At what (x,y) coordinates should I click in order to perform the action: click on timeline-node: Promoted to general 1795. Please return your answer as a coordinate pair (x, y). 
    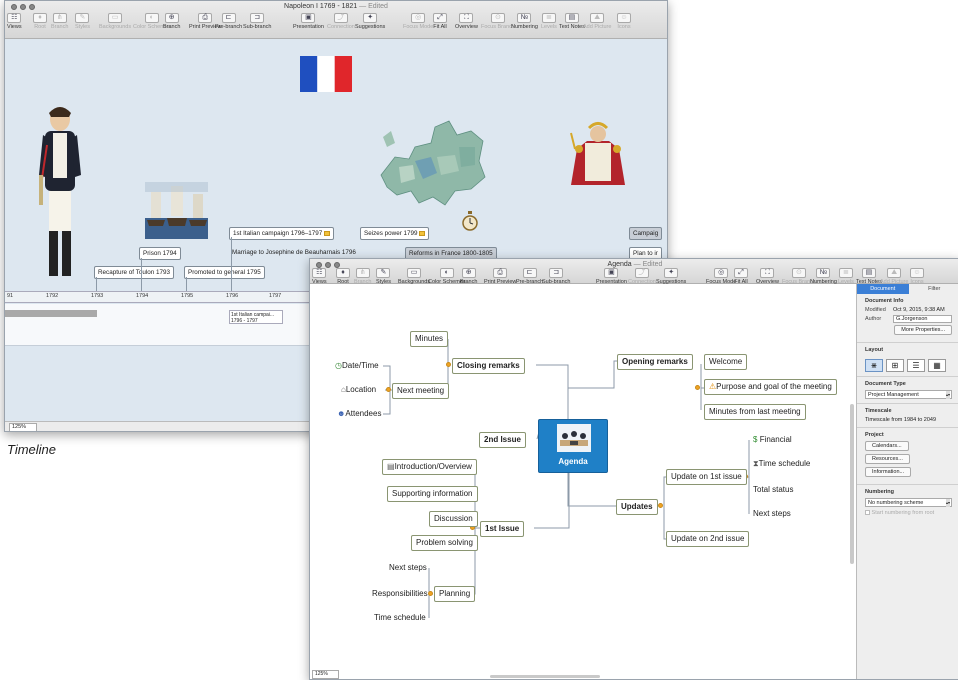
    Looking at the image, I should click on (224, 272).